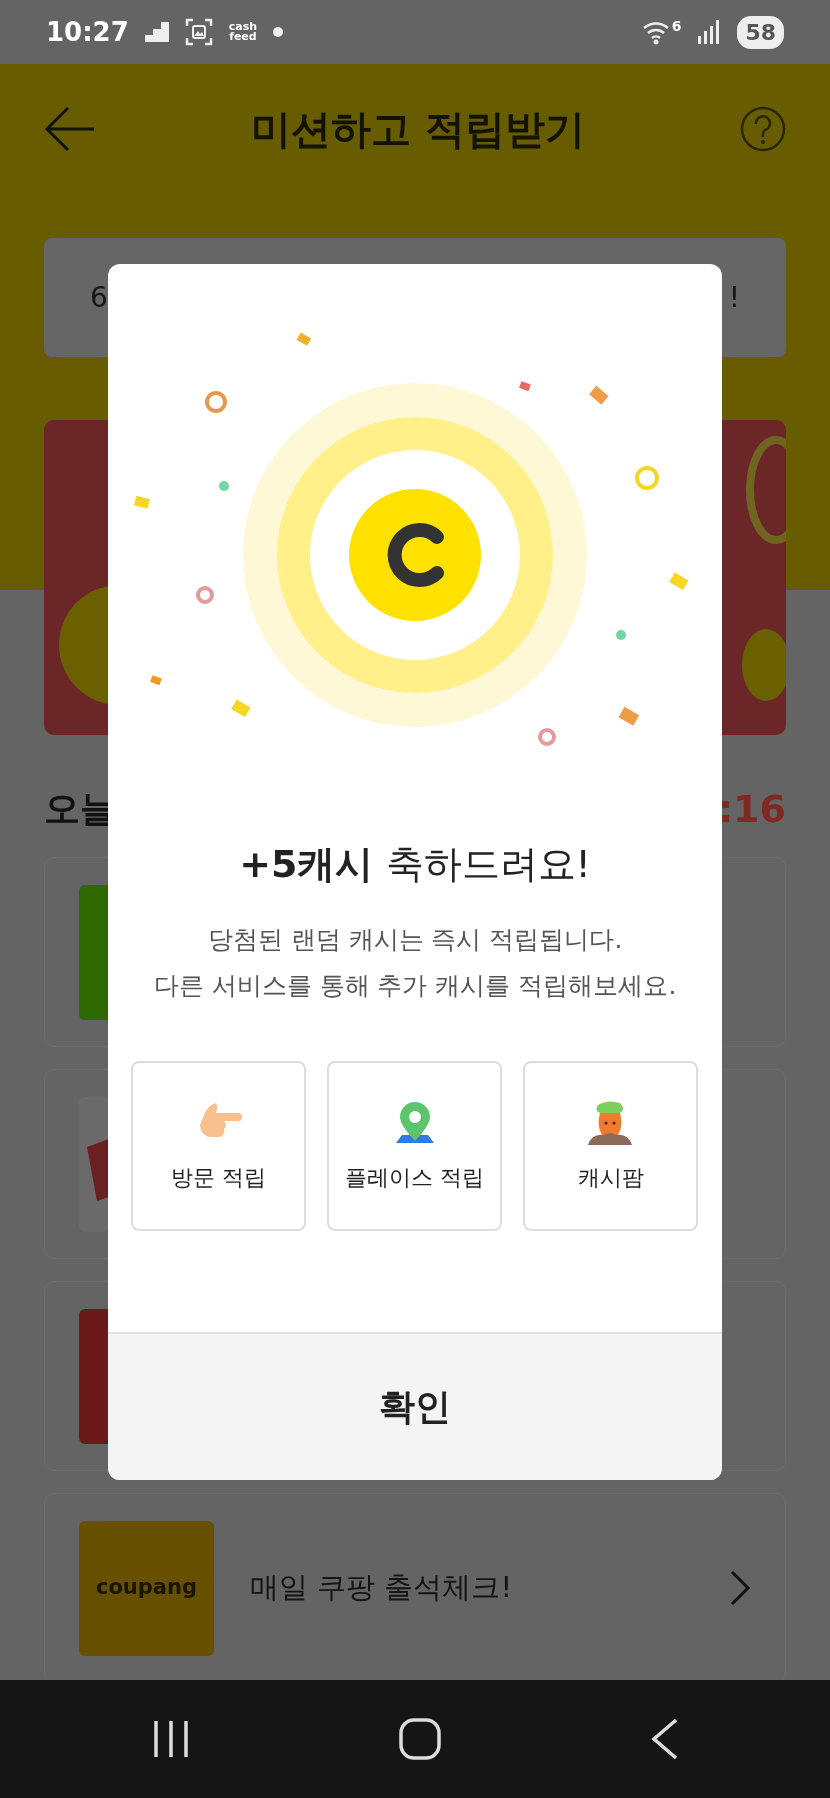  I want to click on notice-text: 6, so click(99, 297).